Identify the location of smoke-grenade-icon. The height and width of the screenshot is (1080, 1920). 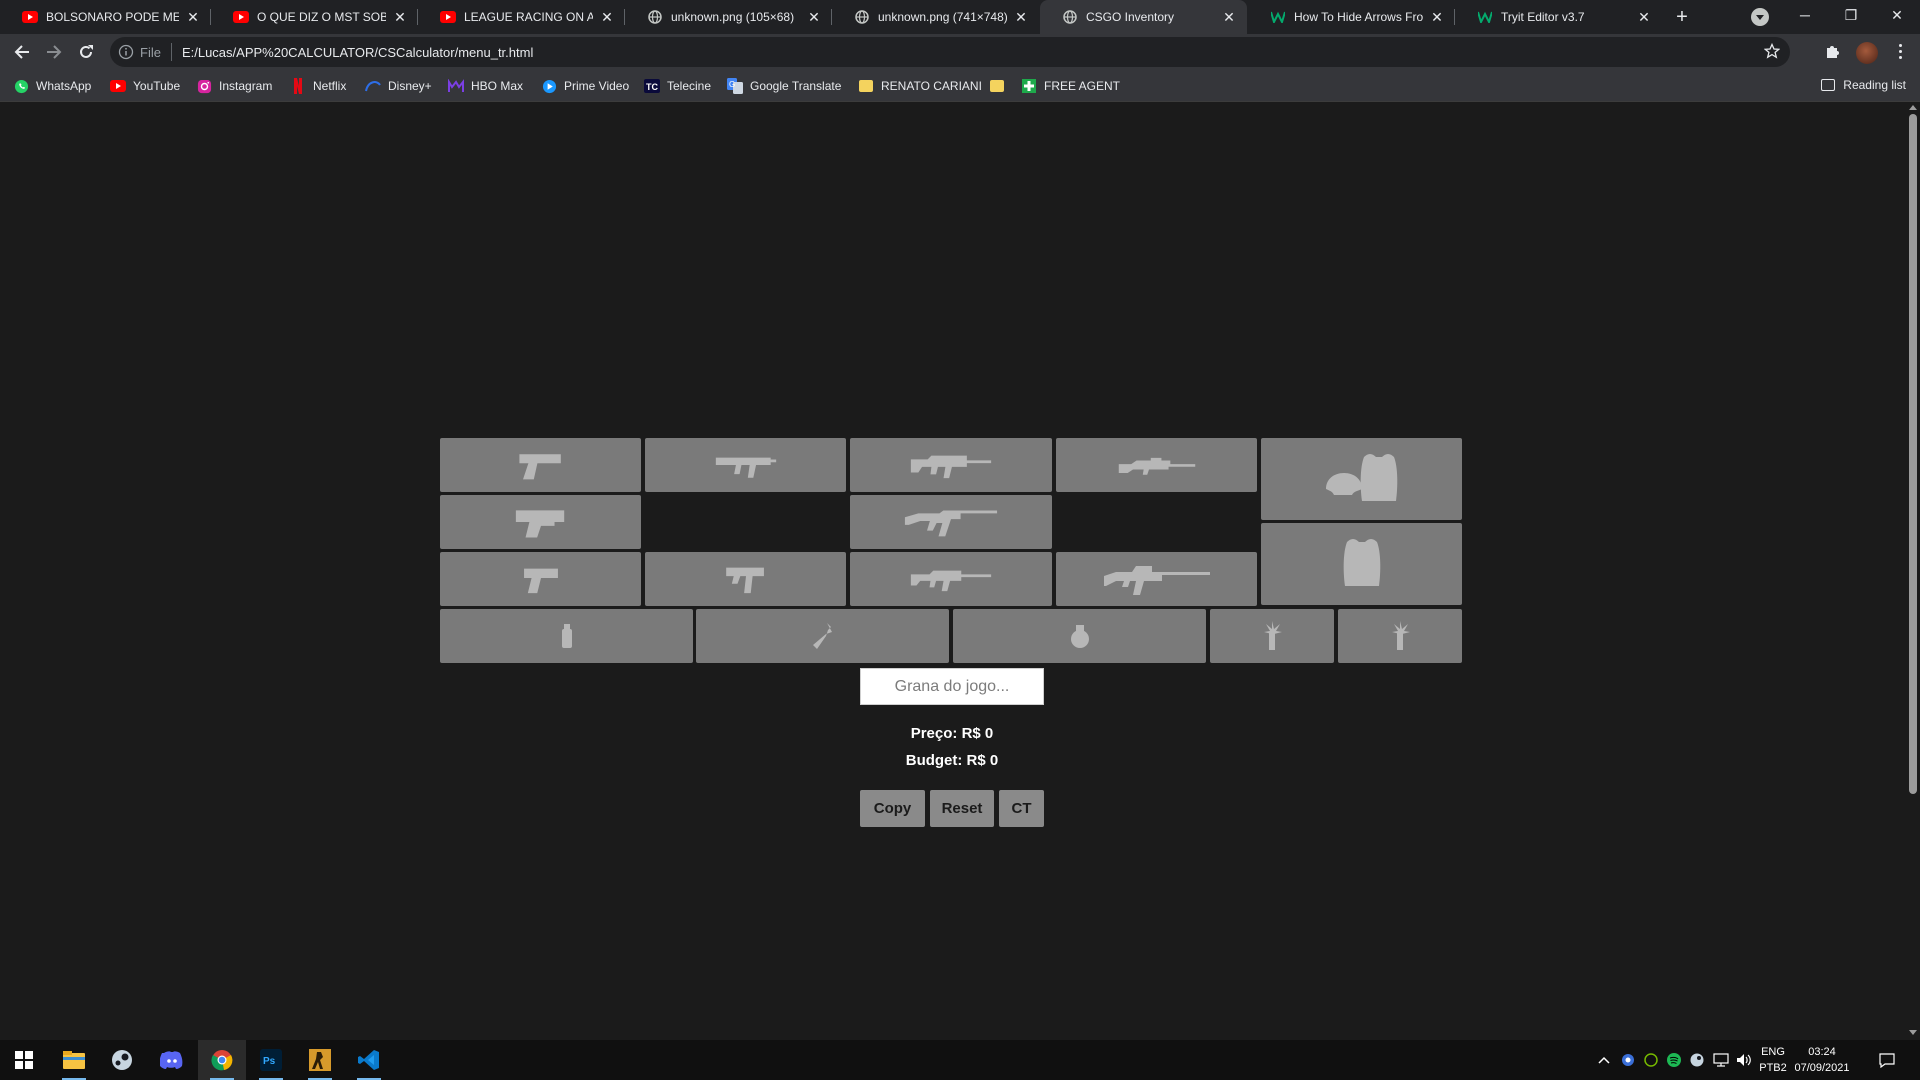
(566, 636).